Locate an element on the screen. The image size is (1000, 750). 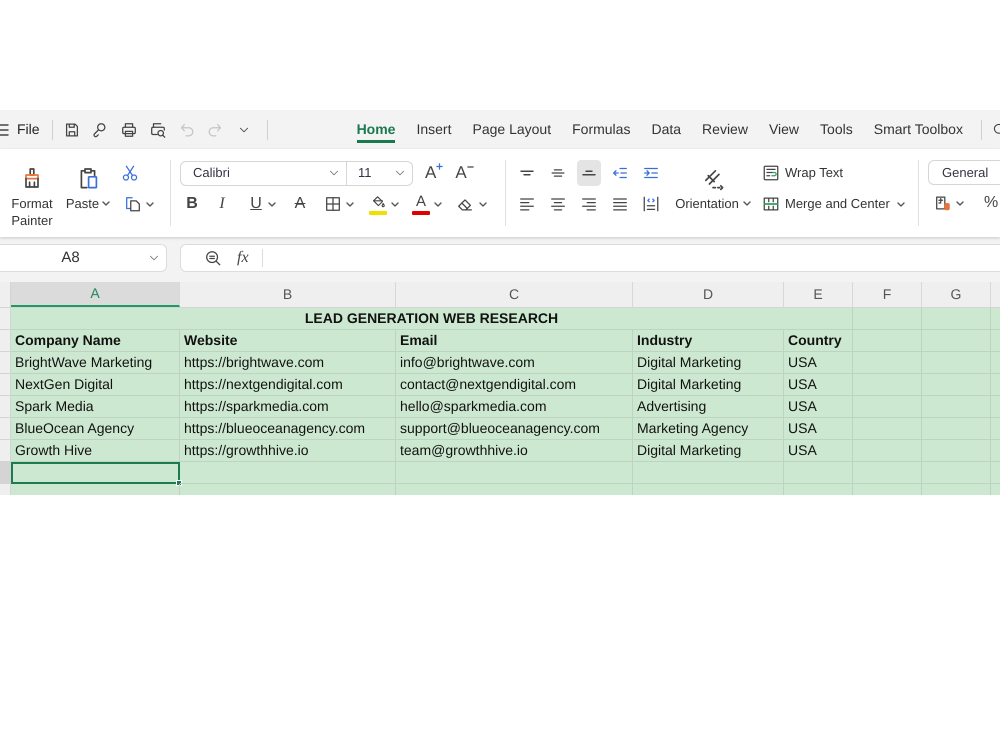
menu-tab: Data is located at coordinates (666, 129).